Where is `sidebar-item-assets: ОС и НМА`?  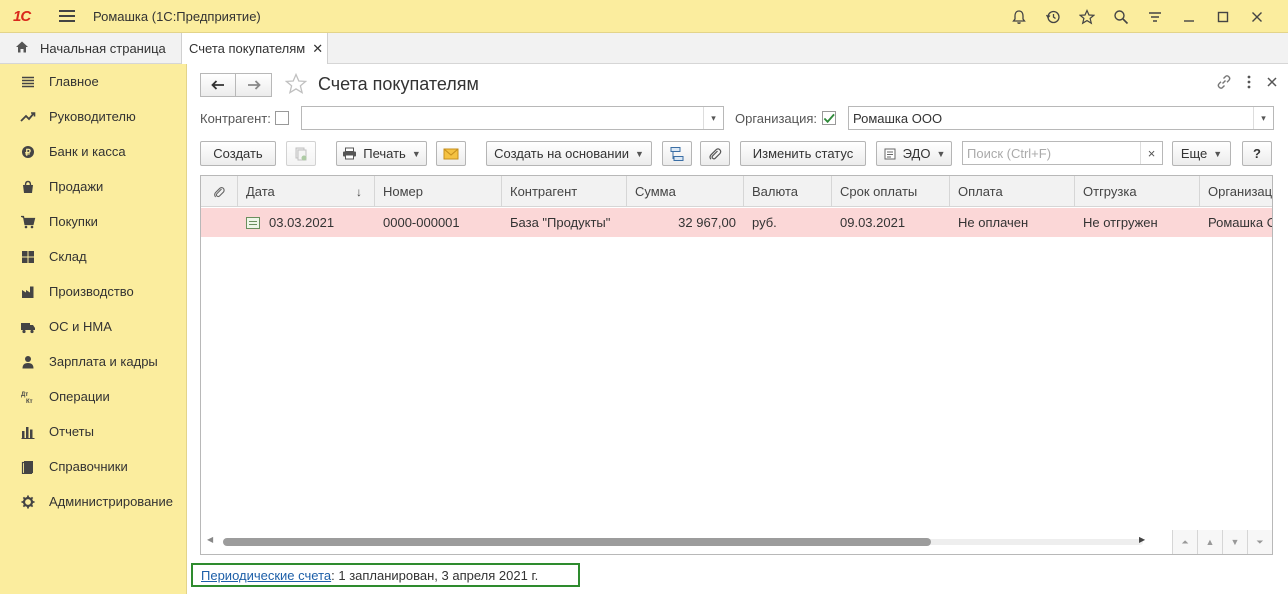
sidebar-item-assets: ОС и НМА is located at coordinates (93, 326).